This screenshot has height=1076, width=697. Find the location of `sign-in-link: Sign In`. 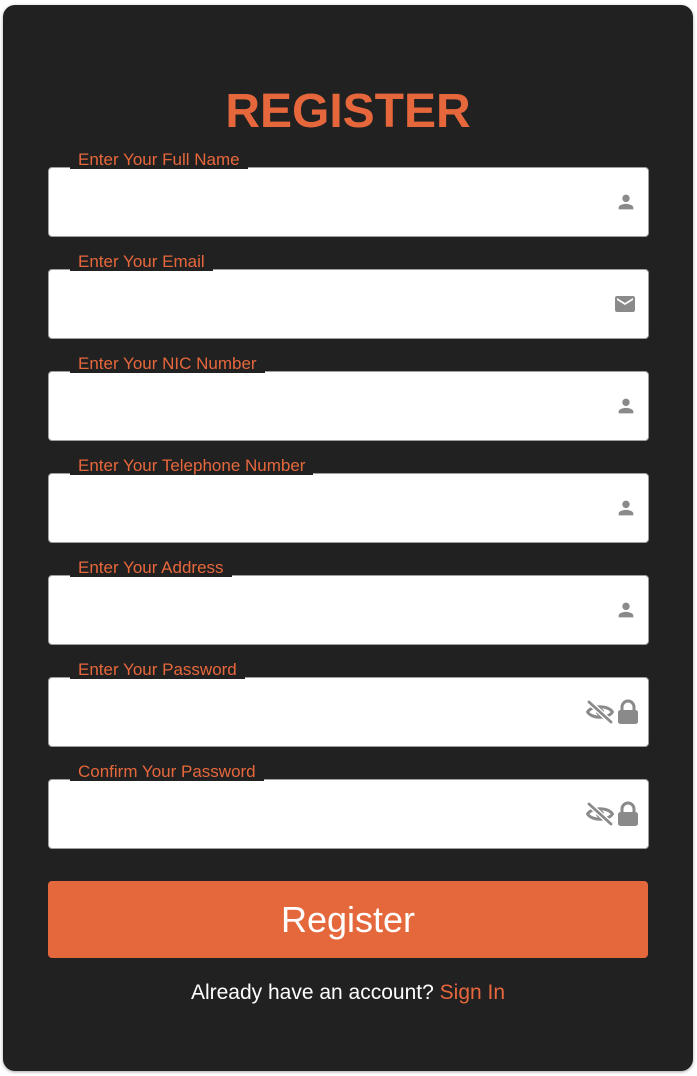

sign-in-link: Sign In is located at coordinates (472, 992).